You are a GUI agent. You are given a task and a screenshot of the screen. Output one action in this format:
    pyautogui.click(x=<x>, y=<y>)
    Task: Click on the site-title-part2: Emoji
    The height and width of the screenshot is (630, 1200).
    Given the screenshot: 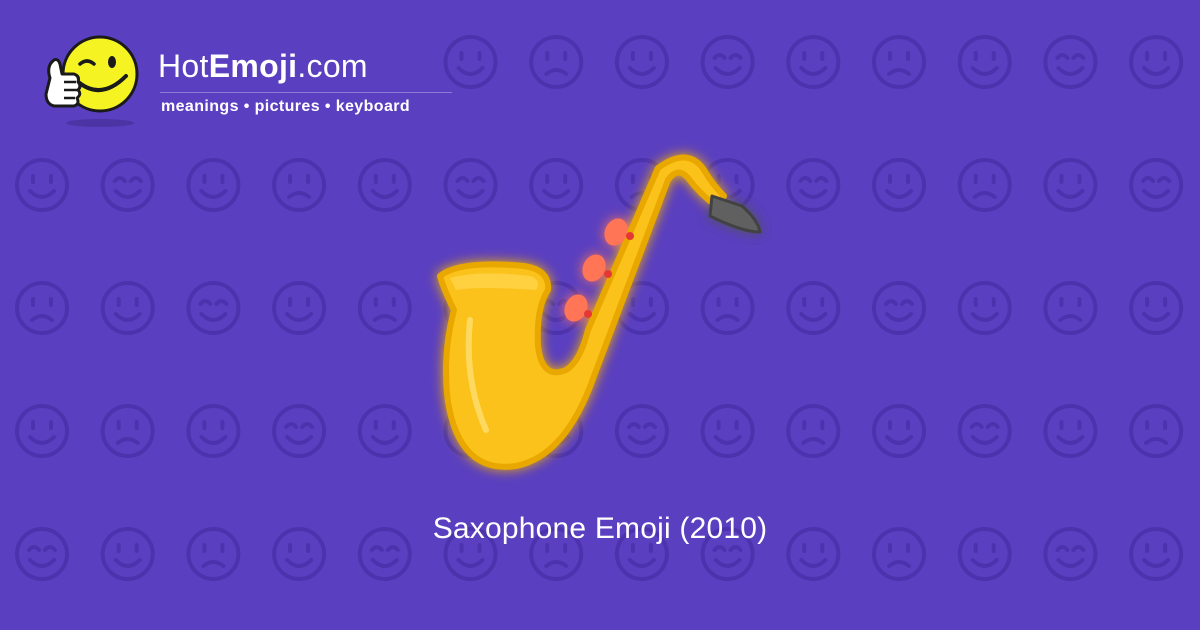 What is the action you would take?
    pyautogui.click(x=253, y=66)
    